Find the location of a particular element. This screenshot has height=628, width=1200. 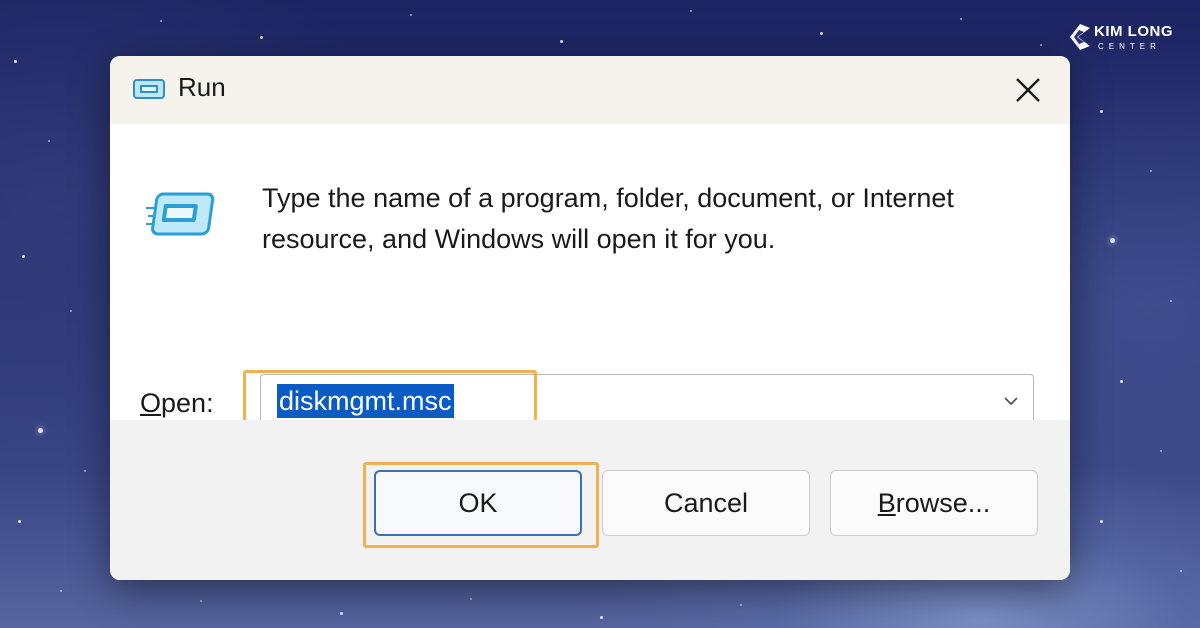

close-button is located at coordinates (1028, 90).